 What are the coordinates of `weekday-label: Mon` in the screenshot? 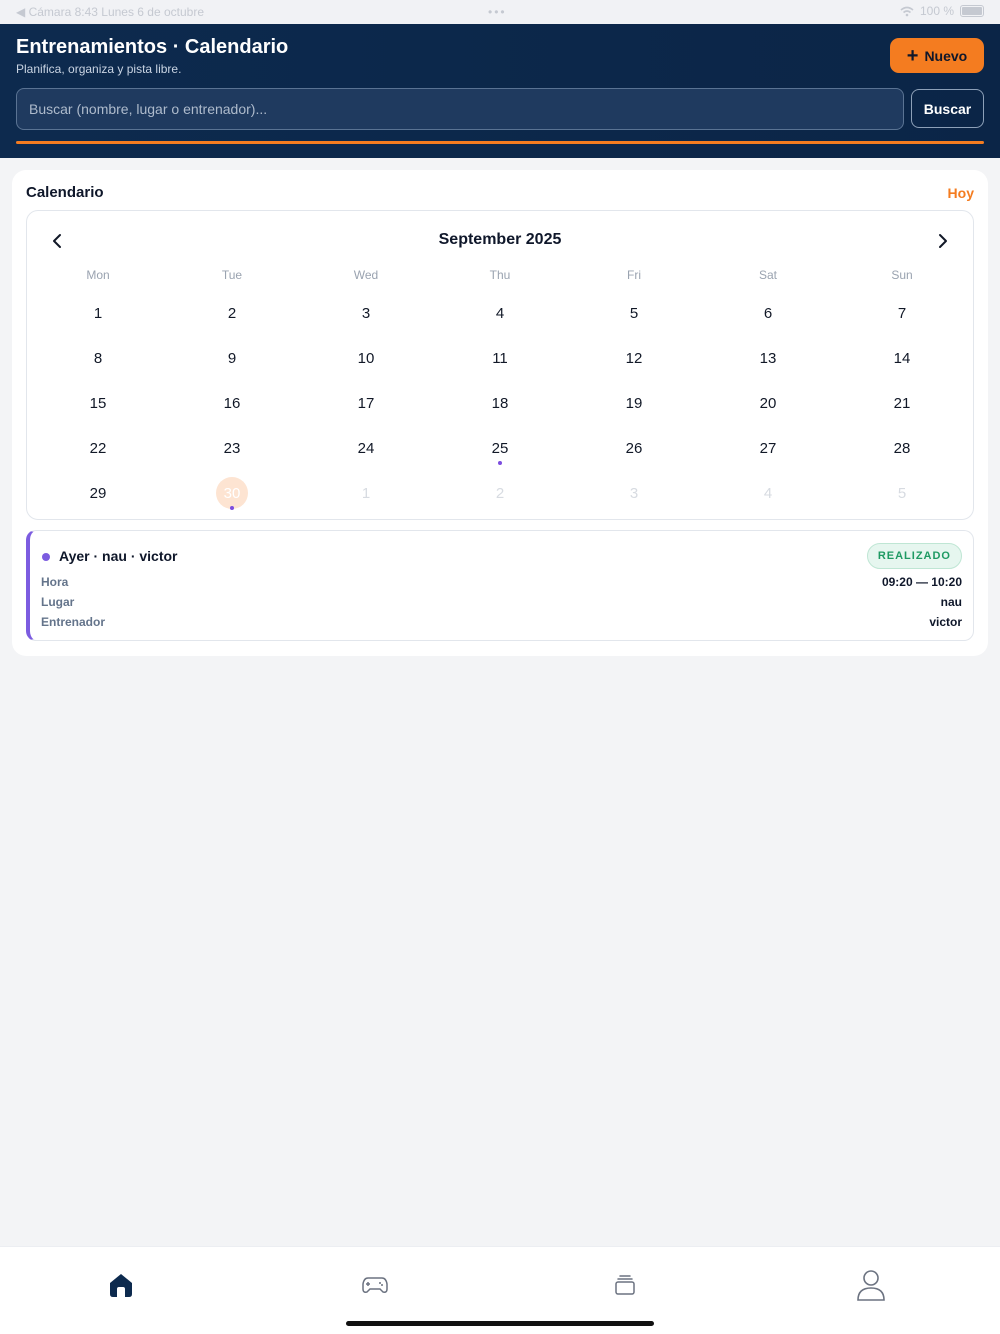 It's located at (98, 275).